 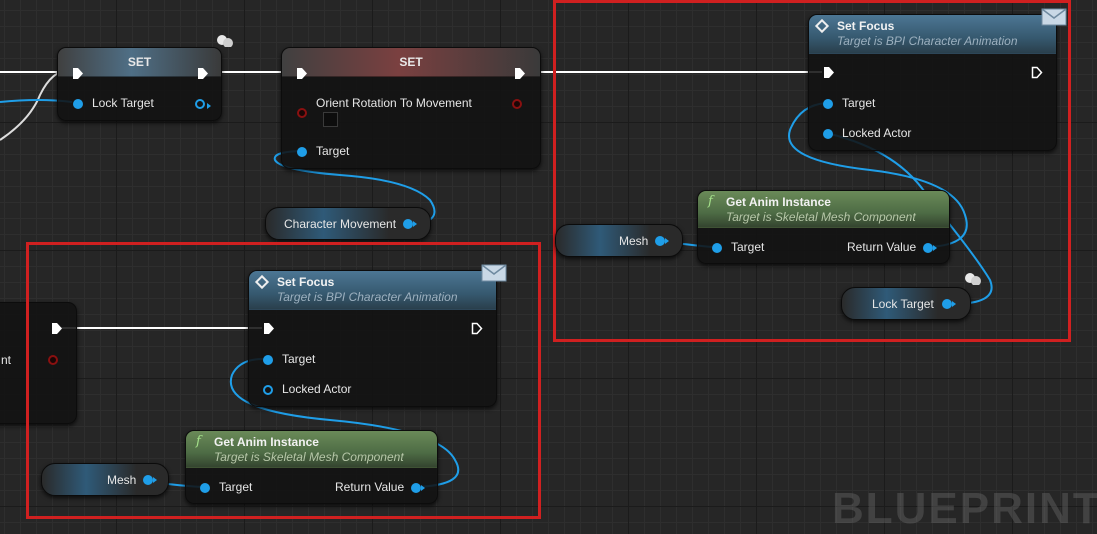 What do you see at coordinates (340, 224) in the screenshot?
I see `getter-label: Character Movement` at bounding box center [340, 224].